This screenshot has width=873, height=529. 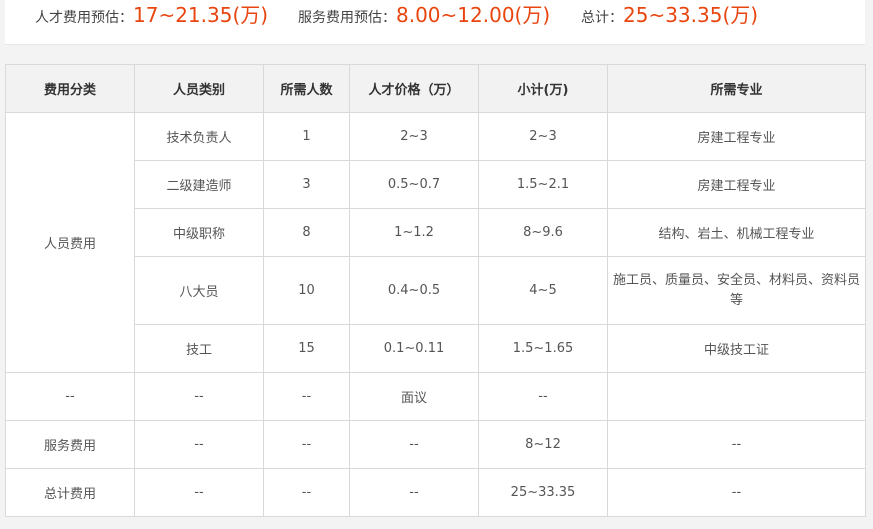 I want to click on cell-subtotal: 4~5, so click(x=543, y=290).